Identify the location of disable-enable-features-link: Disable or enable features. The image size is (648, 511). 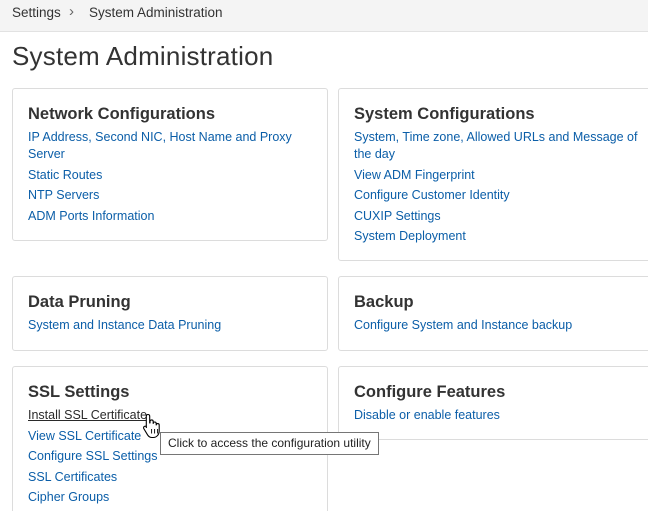
(499, 415).